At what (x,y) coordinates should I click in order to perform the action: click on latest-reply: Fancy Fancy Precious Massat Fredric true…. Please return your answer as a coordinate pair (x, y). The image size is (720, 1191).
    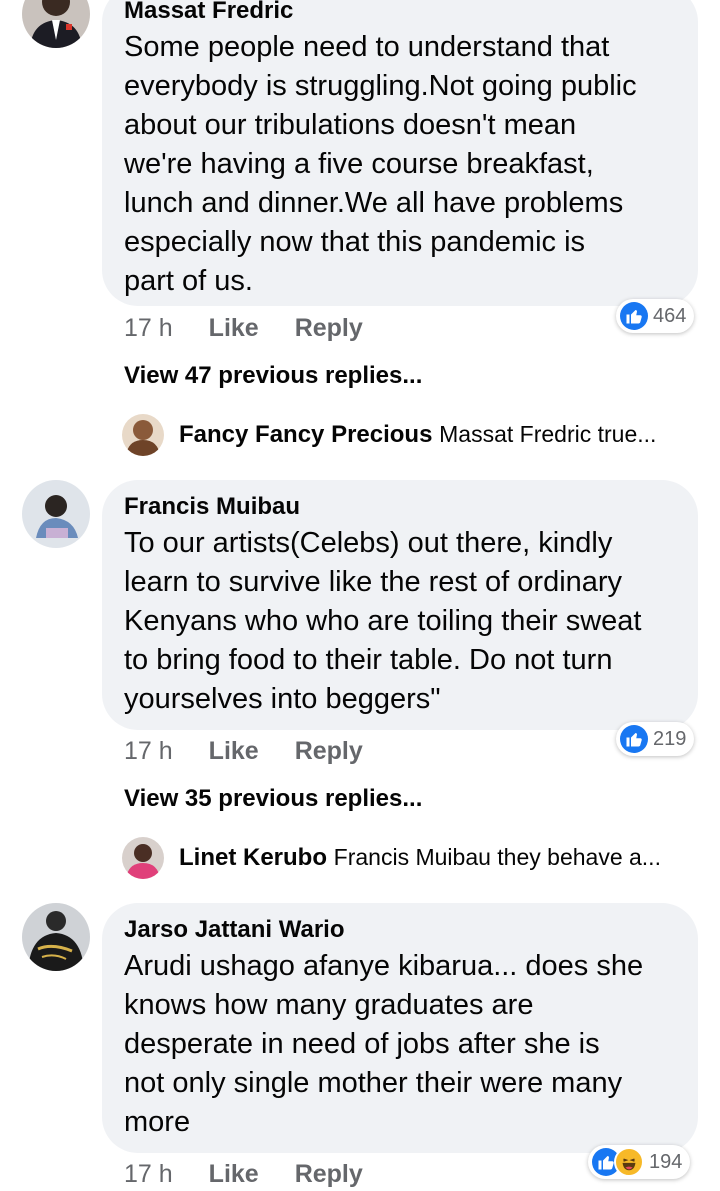
    Looking at the image, I should click on (389, 435).